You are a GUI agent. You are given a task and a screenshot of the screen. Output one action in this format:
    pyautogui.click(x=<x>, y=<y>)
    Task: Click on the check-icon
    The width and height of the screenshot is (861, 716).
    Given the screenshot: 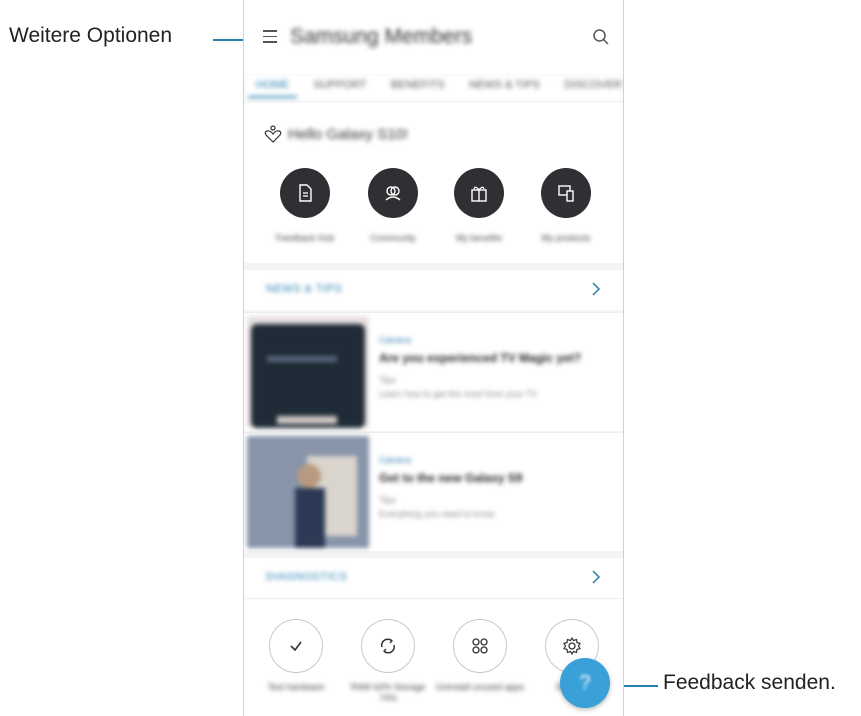 What is the action you would take?
    pyautogui.click(x=296, y=646)
    